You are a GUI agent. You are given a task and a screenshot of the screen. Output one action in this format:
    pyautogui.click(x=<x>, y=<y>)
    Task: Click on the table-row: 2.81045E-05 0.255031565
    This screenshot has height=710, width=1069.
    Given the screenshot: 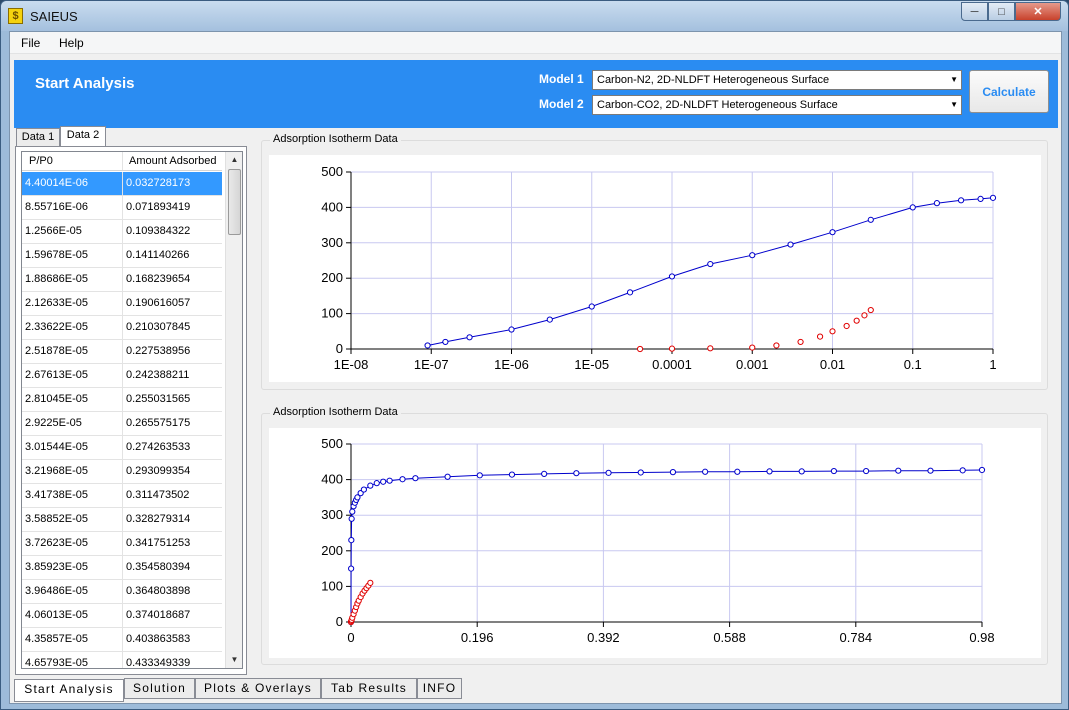 What is the action you would take?
    pyautogui.click(x=122, y=400)
    